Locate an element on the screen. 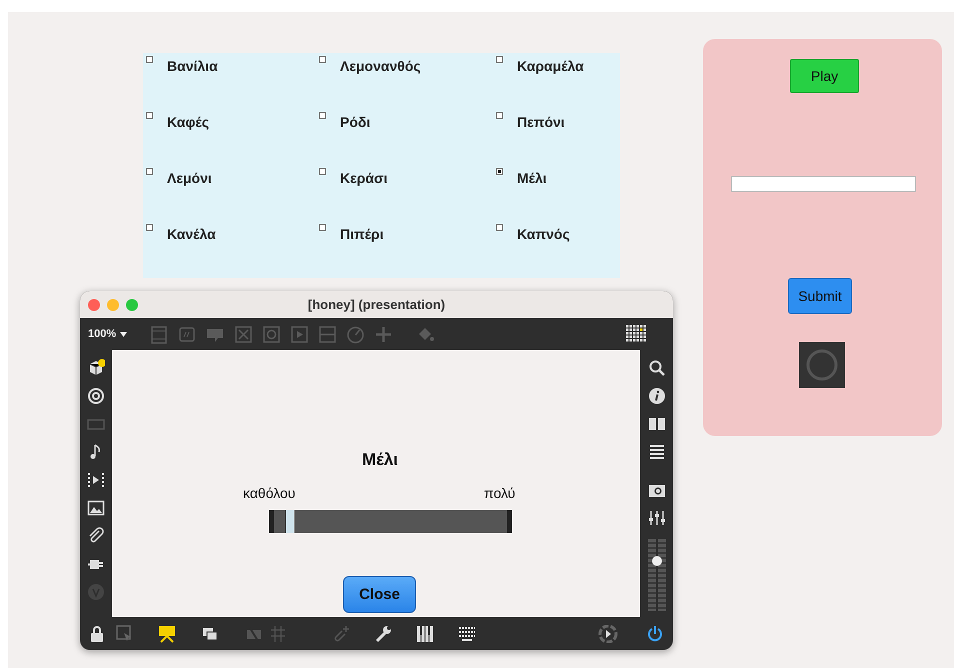  grid-icon is located at coordinates (636, 334).